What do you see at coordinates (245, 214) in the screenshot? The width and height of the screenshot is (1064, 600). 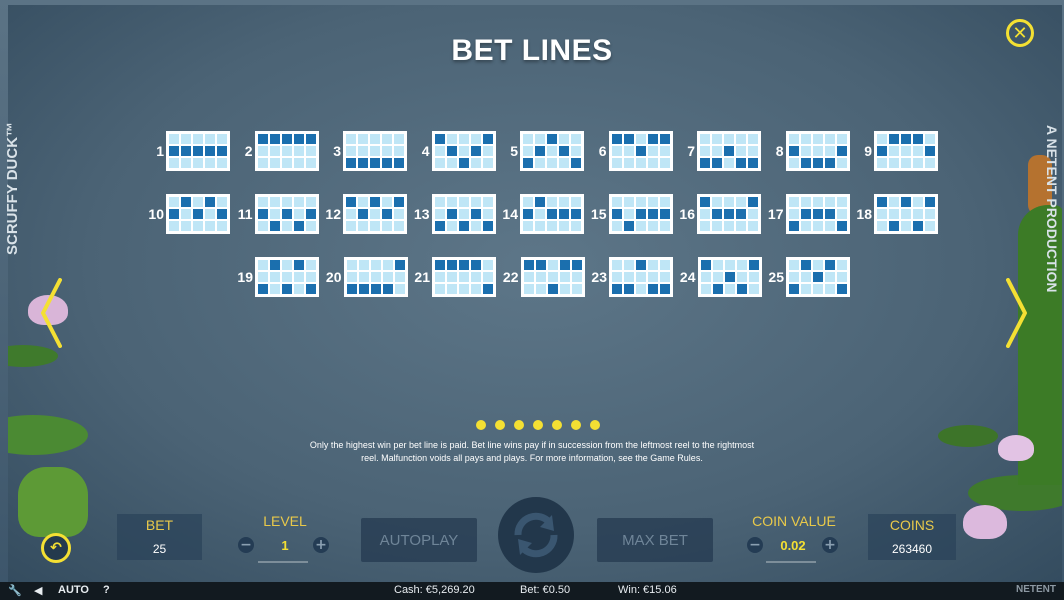 I see `bet-line-number: 11` at bounding box center [245, 214].